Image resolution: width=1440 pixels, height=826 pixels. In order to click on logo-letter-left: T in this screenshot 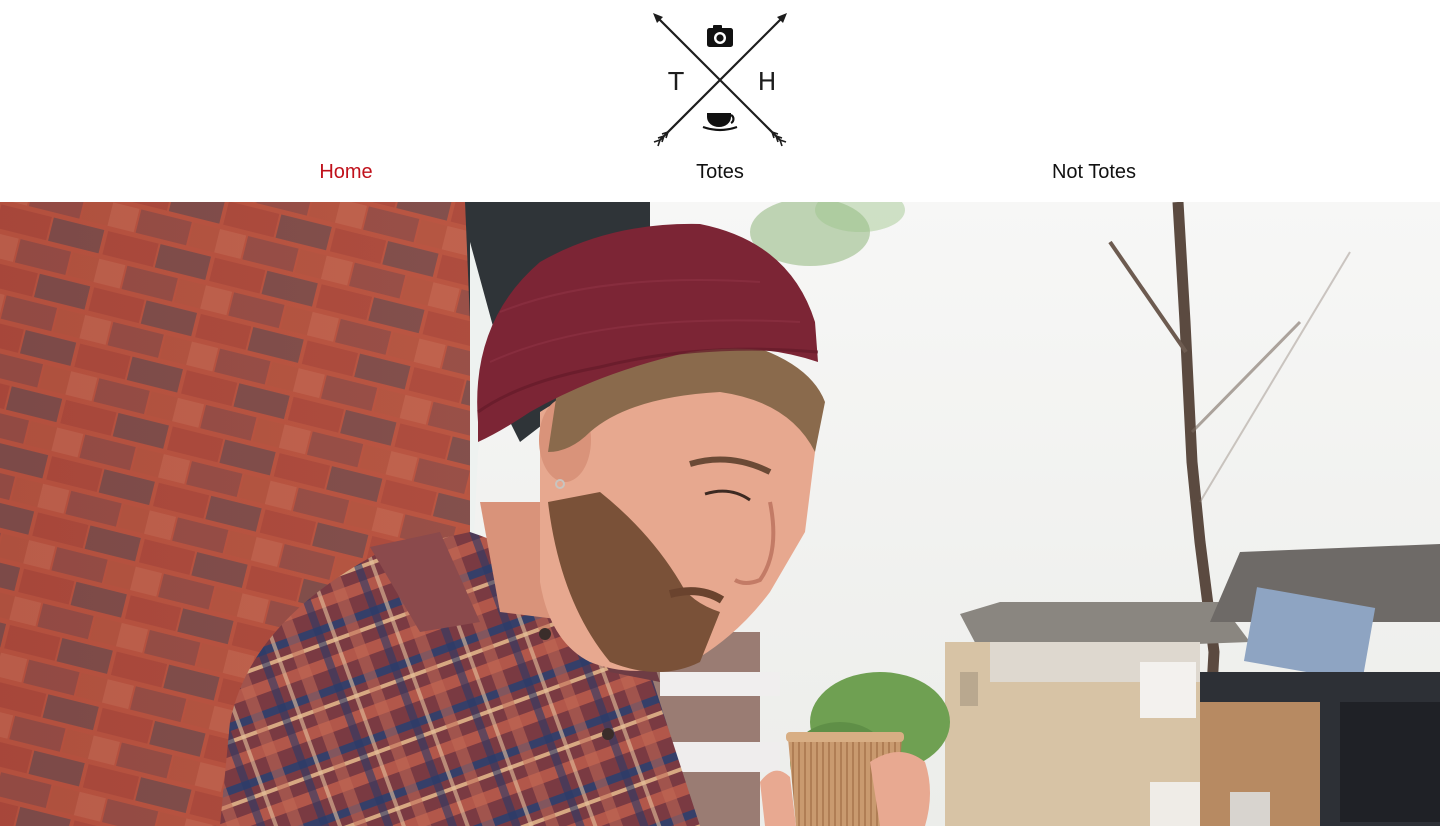, I will do `click(675, 81)`.